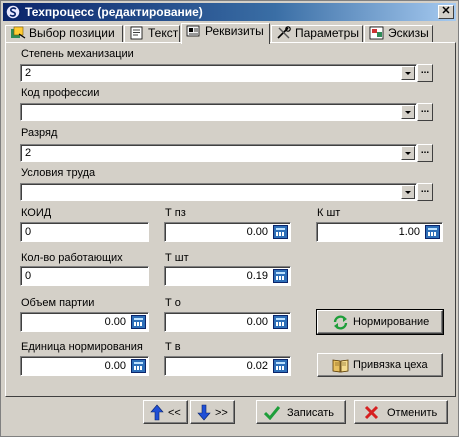  I want to click on k-sht-field: 1.00, so click(379, 232).